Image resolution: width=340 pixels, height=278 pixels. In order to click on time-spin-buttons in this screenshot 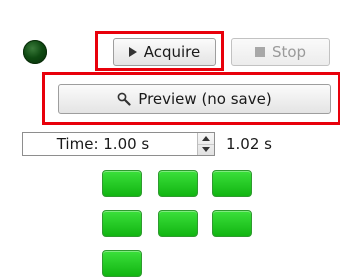, I will do `click(205, 144)`.